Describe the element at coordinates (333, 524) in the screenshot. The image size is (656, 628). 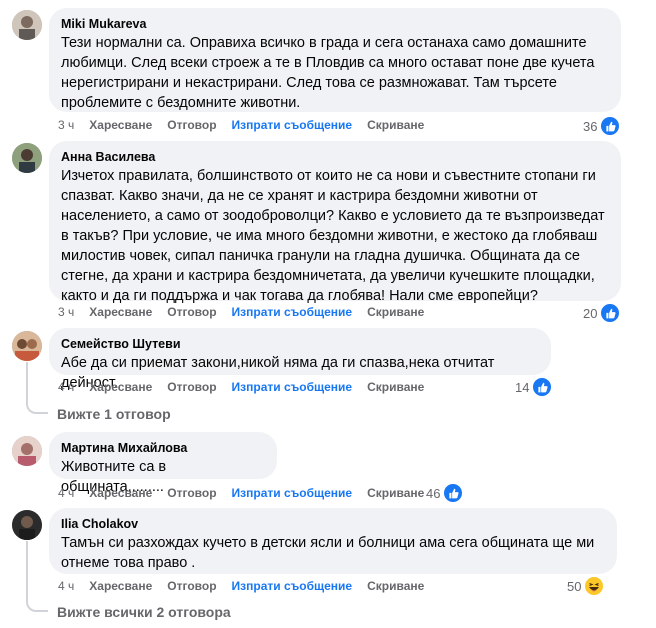
I see `comment-author: Ilia Cholakov` at that location.